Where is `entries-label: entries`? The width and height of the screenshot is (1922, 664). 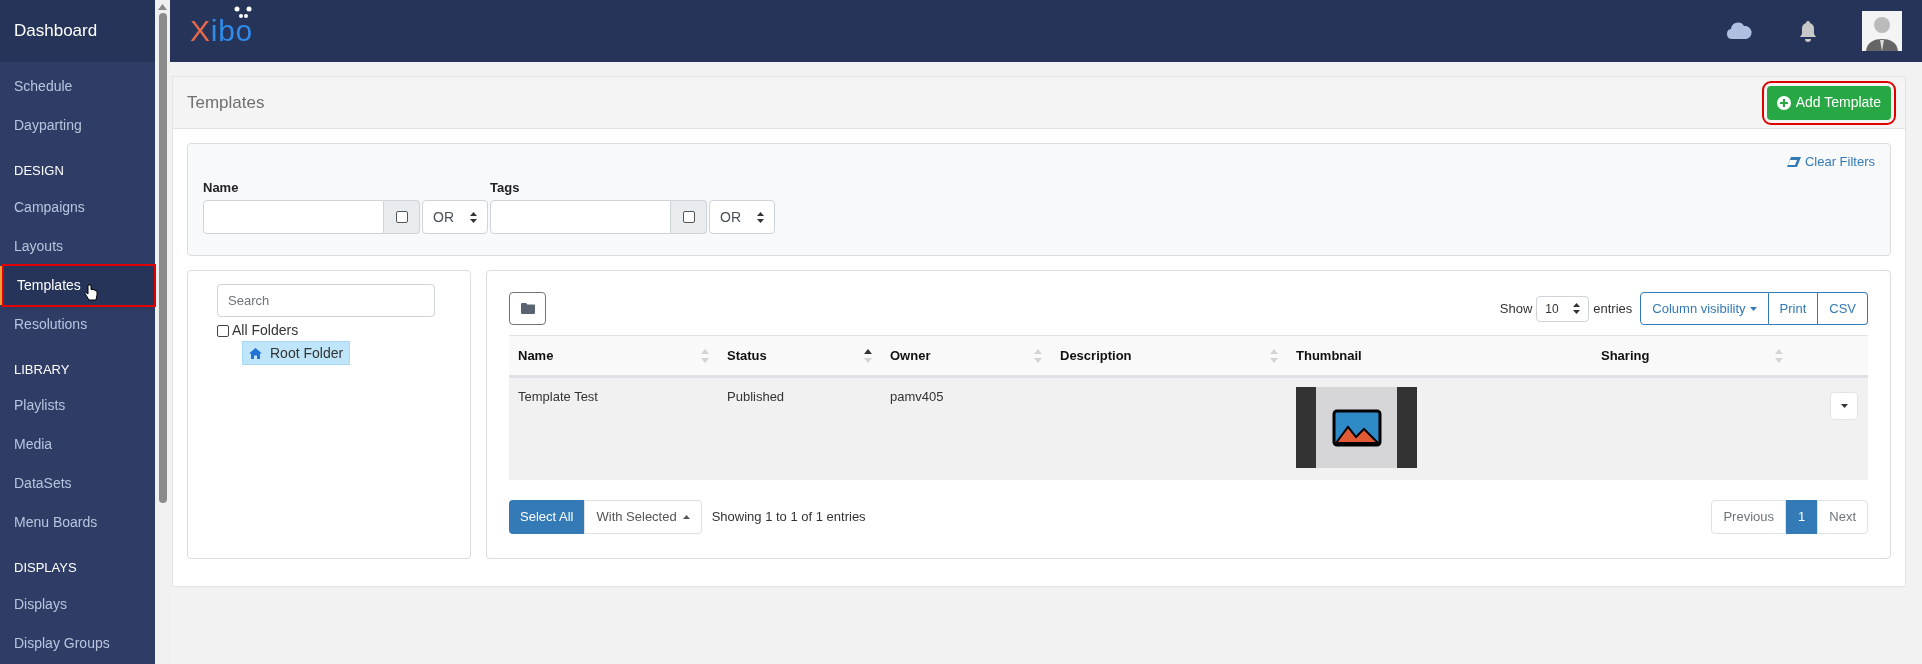
entries-label: entries is located at coordinates (1613, 308).